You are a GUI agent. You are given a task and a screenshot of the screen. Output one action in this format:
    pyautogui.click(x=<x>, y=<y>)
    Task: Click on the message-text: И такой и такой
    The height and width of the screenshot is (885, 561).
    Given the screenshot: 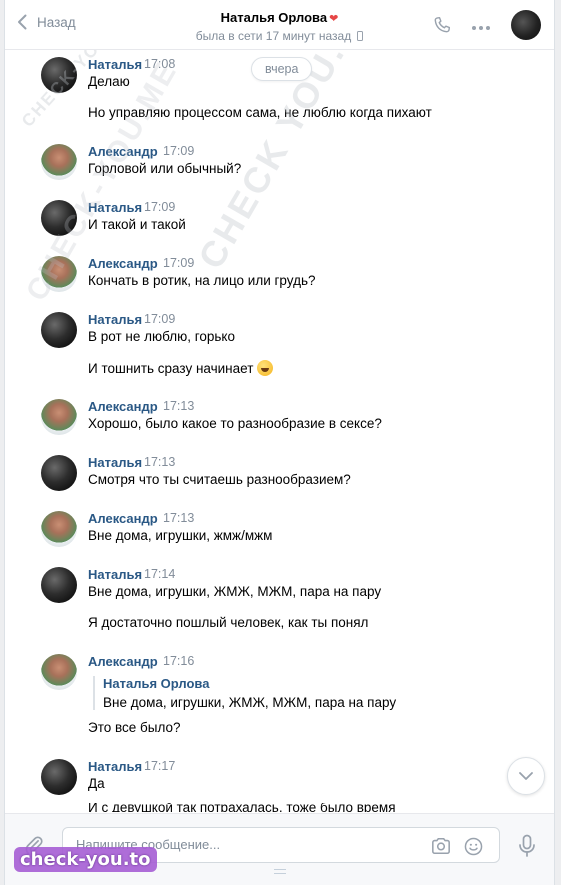 What is the action you would take?
    pyautogui.click(x=137, y=224)
    